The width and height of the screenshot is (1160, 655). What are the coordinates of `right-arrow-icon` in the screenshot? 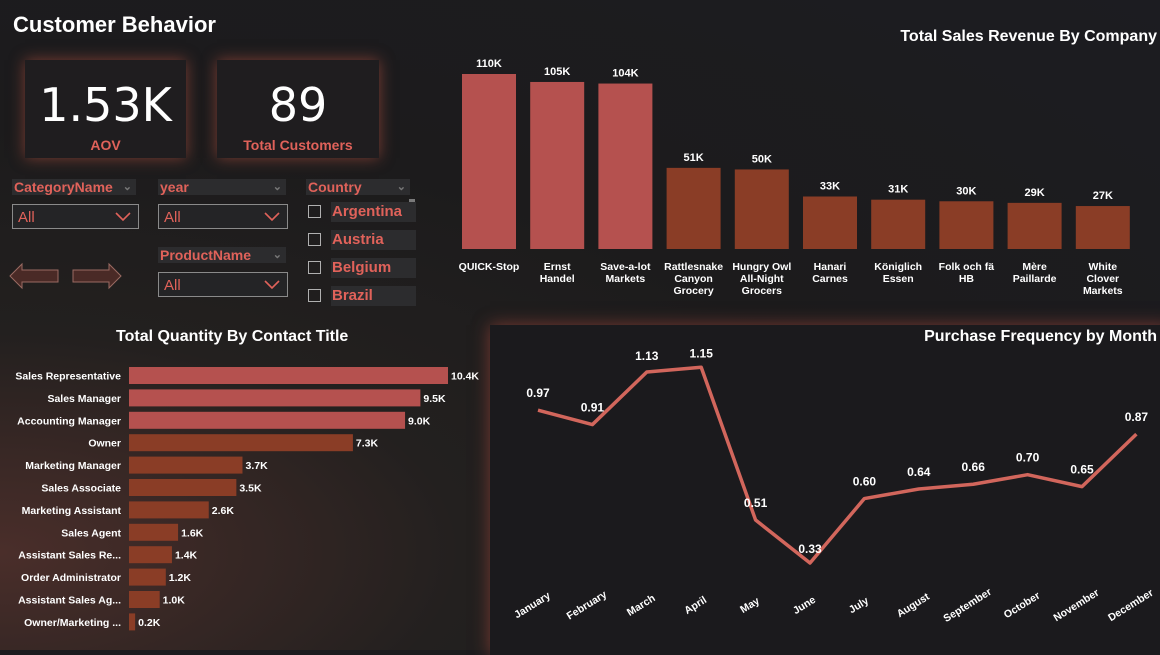 It's located at (97, 276).